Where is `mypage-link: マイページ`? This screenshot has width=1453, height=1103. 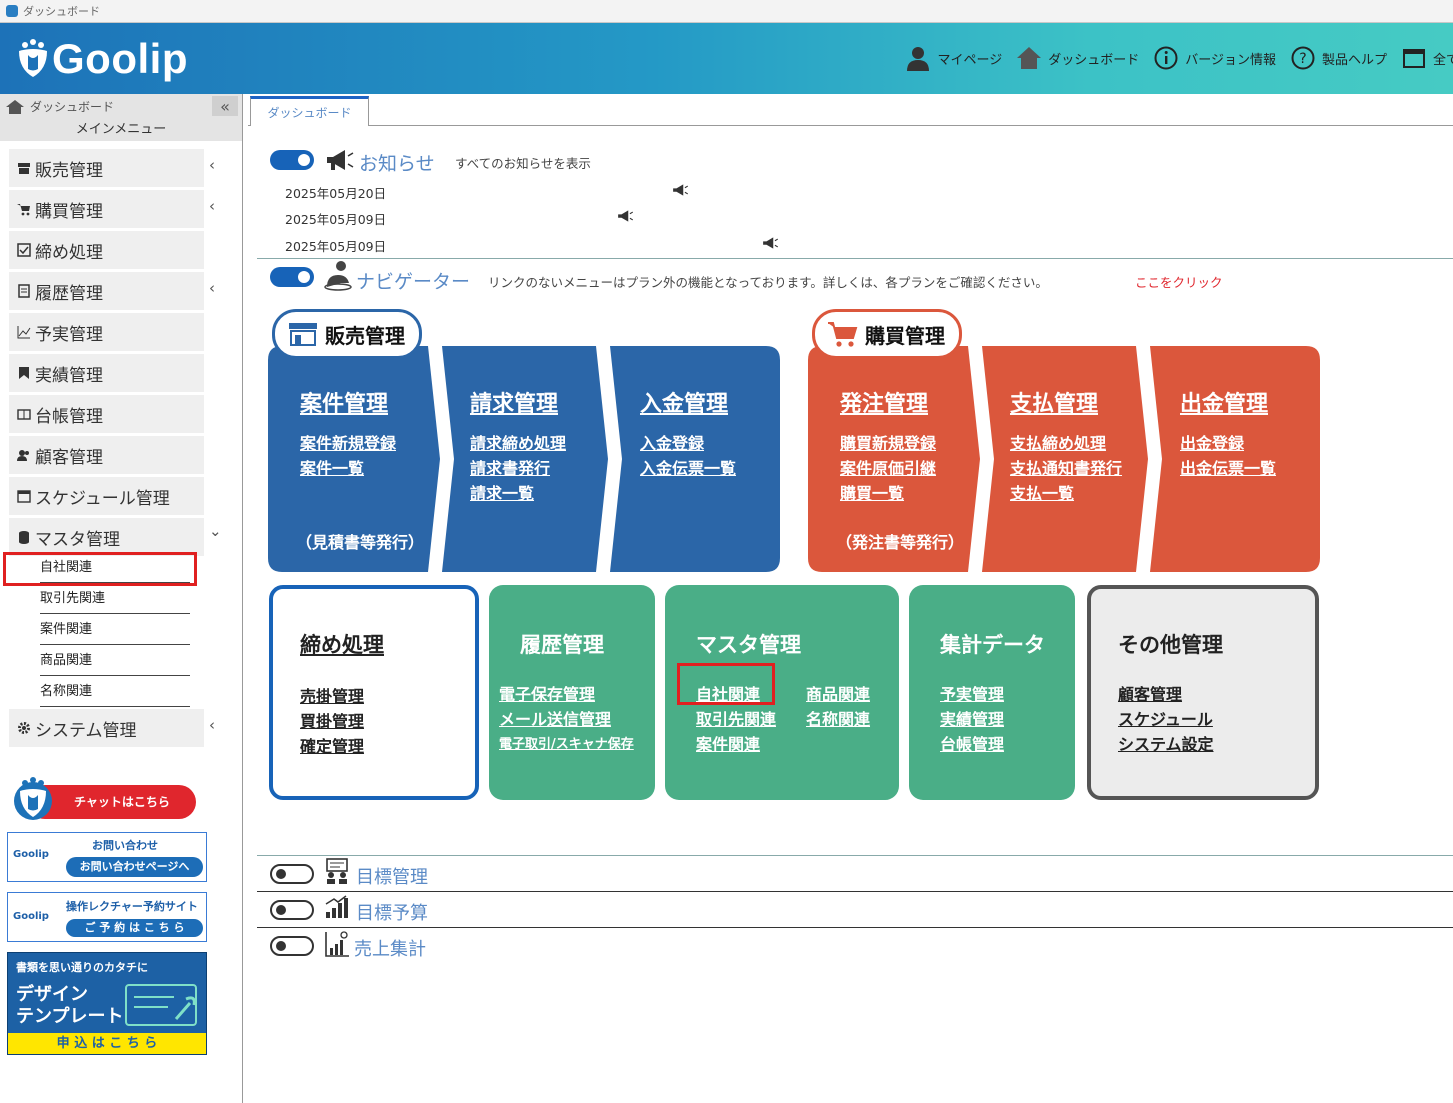 mypage-link: マイページ is located at coordinates (953, 58).